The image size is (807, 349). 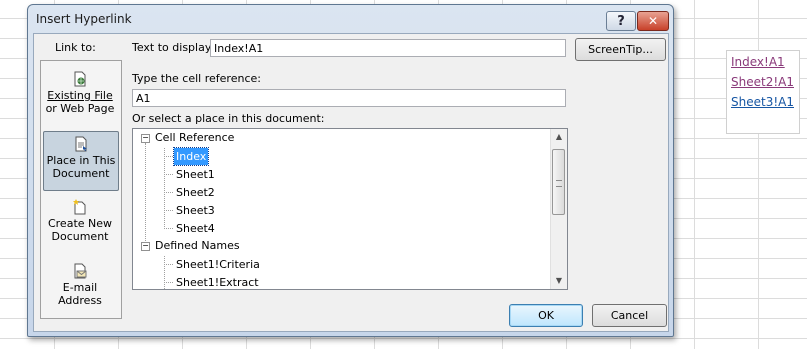 I want to click on ok-button: OK, so click(x=546, y=315).